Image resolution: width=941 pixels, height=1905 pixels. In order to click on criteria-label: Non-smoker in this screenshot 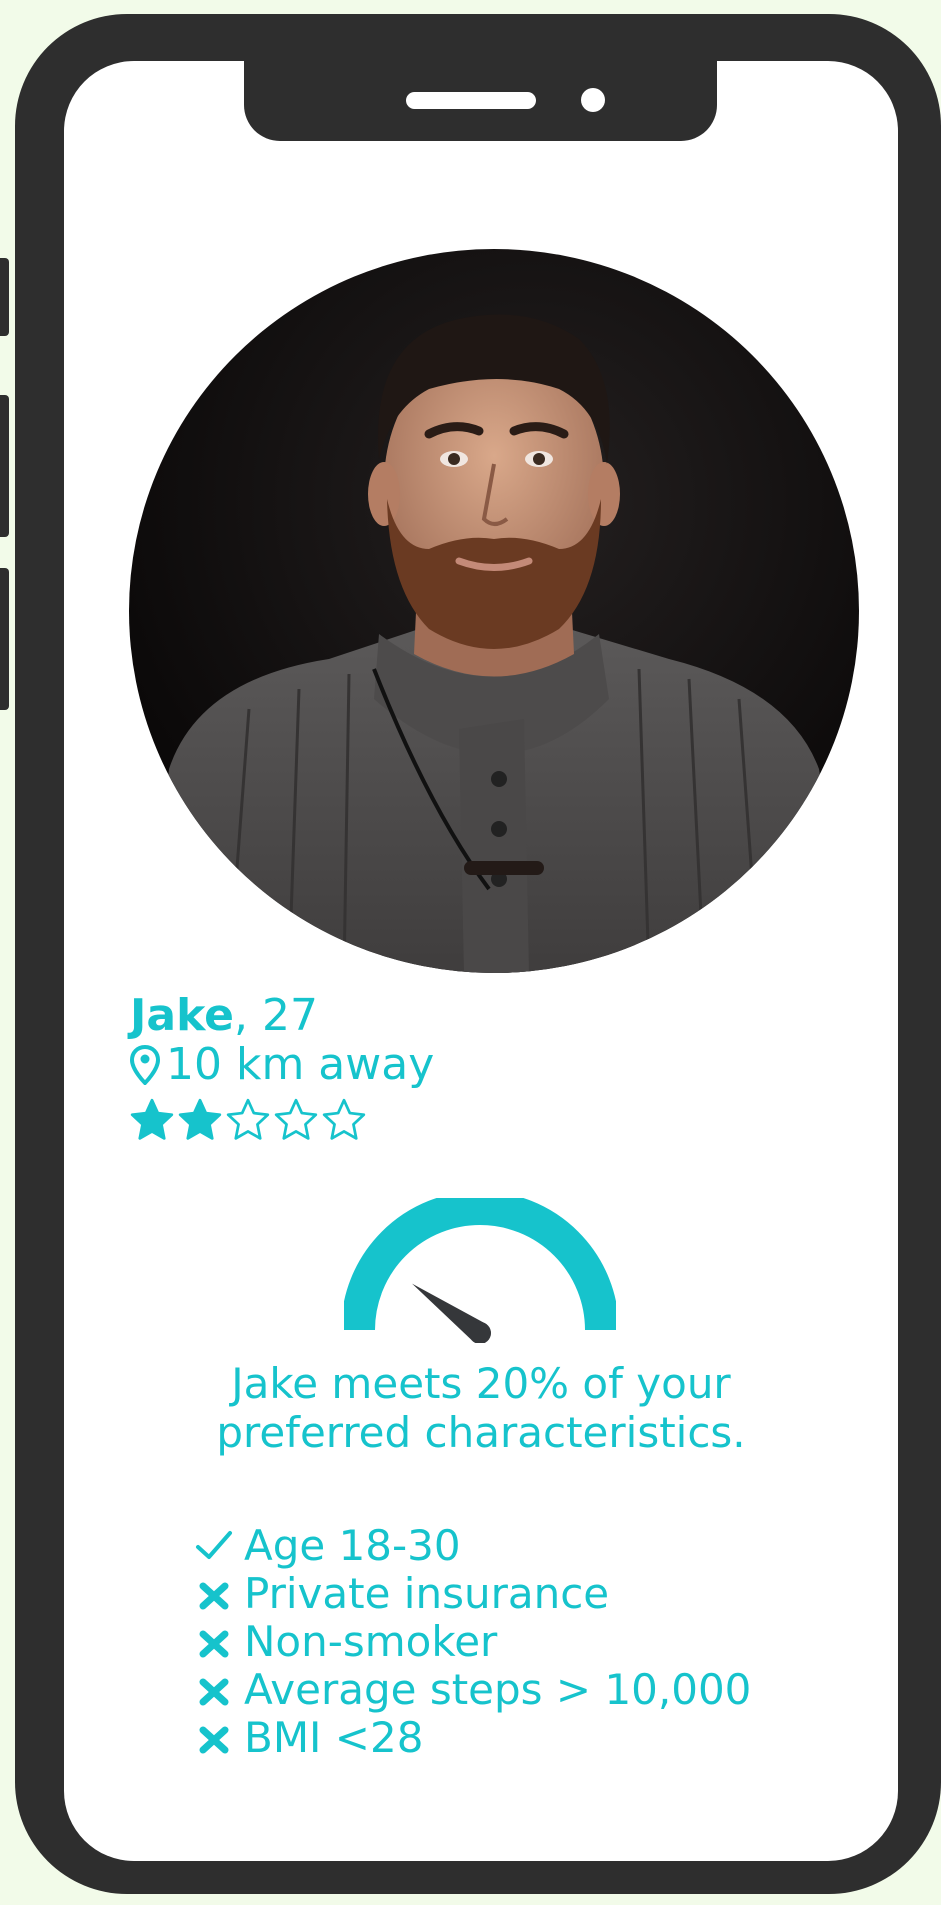, I will do `click(371, 1641)`.